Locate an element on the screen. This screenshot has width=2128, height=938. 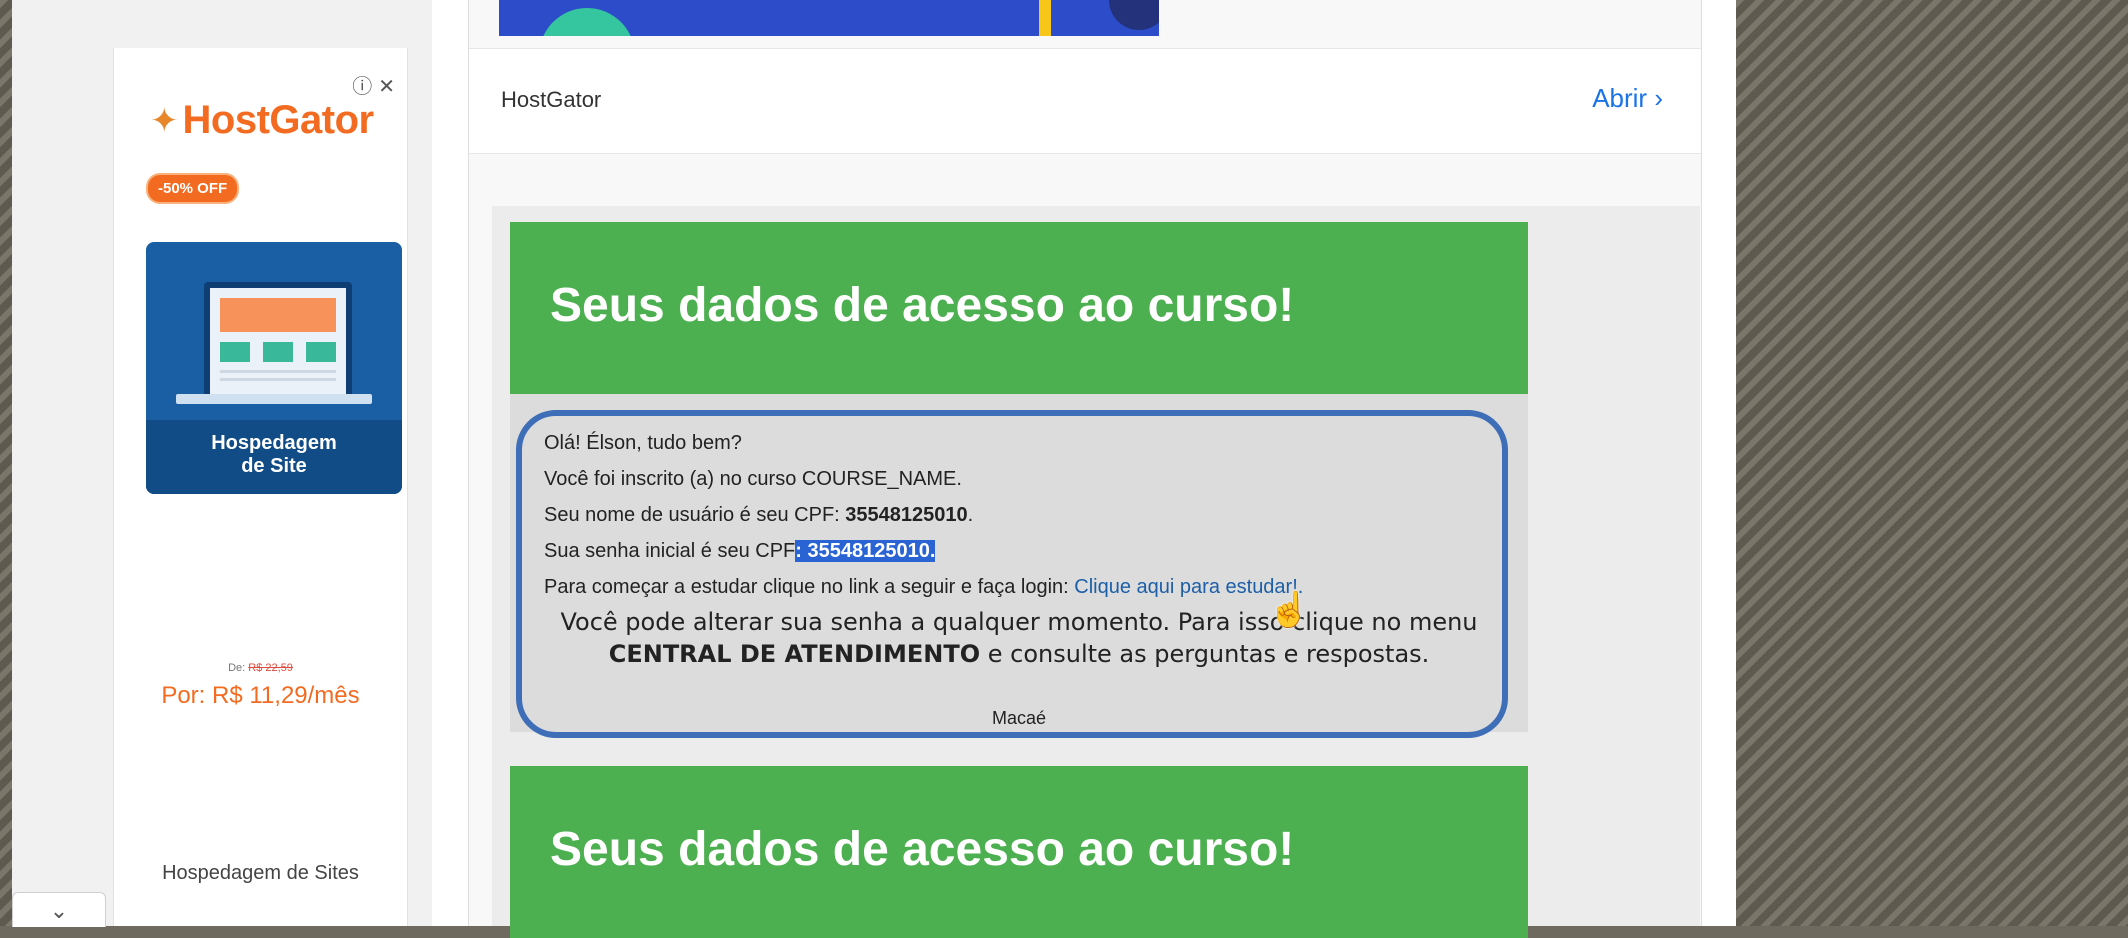
info-icon: ⓘ is located at coordinates (365, 87).